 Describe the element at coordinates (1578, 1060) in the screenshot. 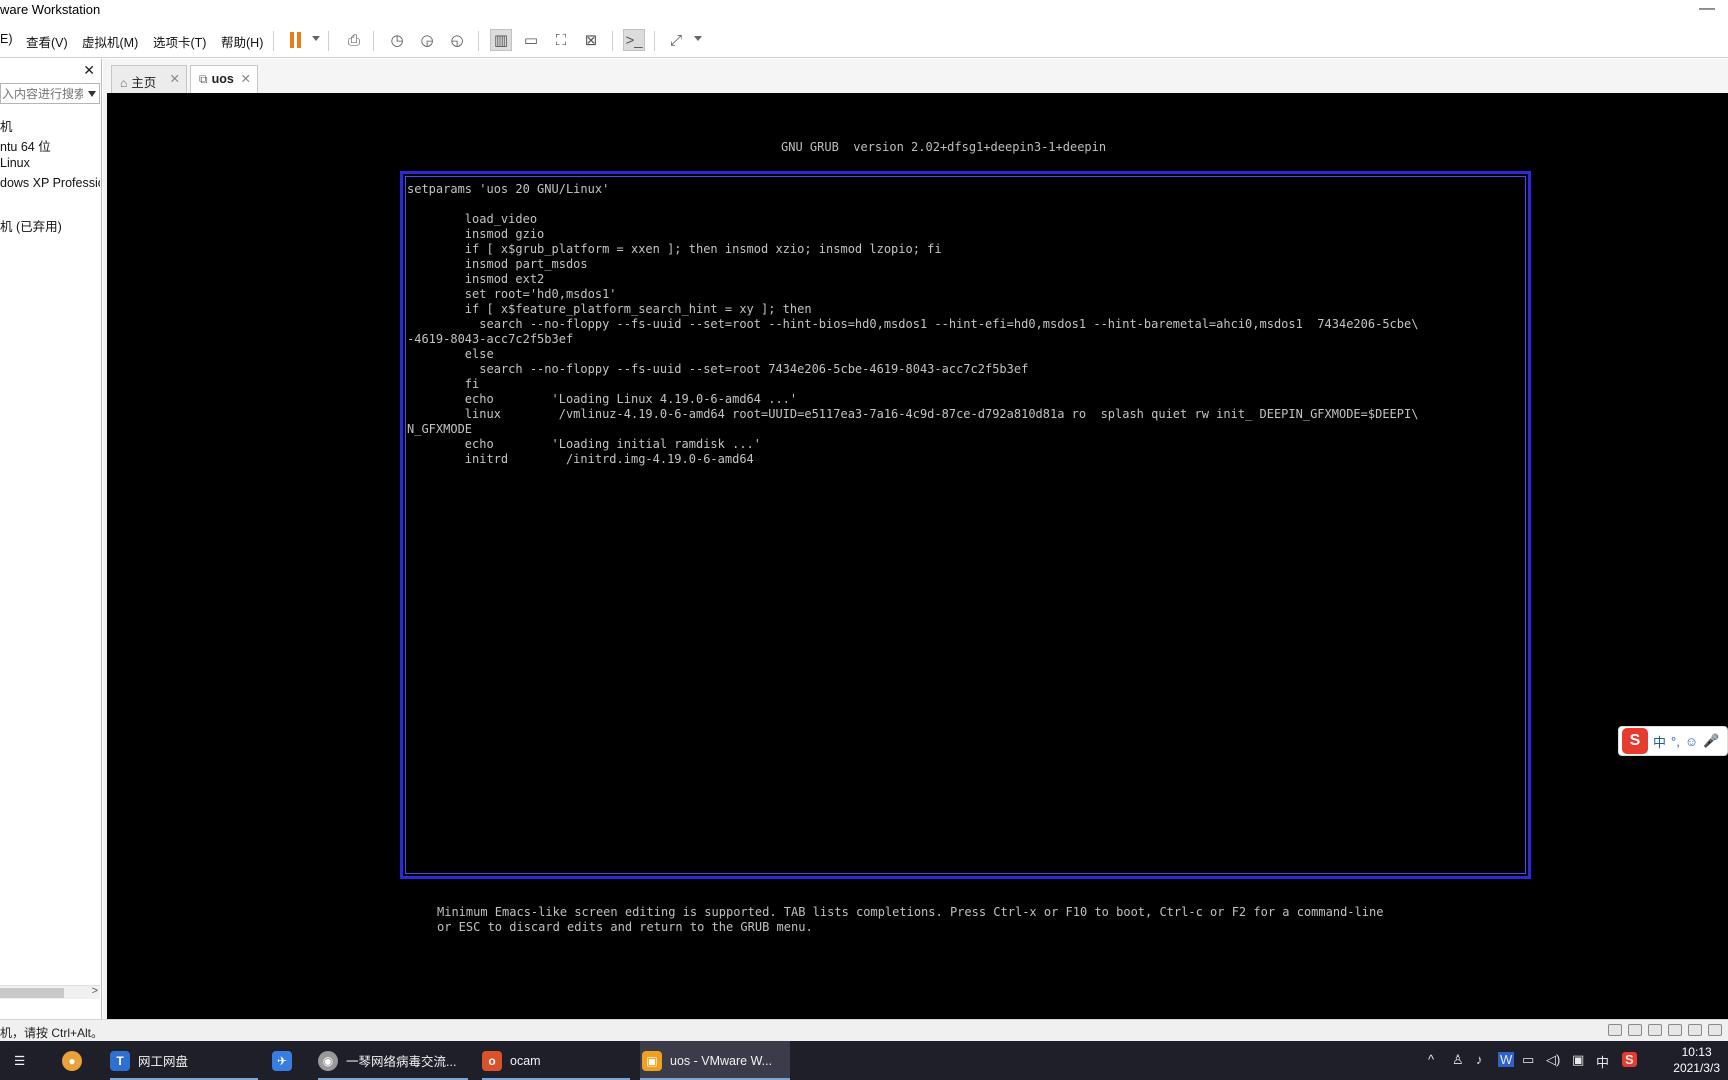

I see `network-tray-icon: ▣` at that location.